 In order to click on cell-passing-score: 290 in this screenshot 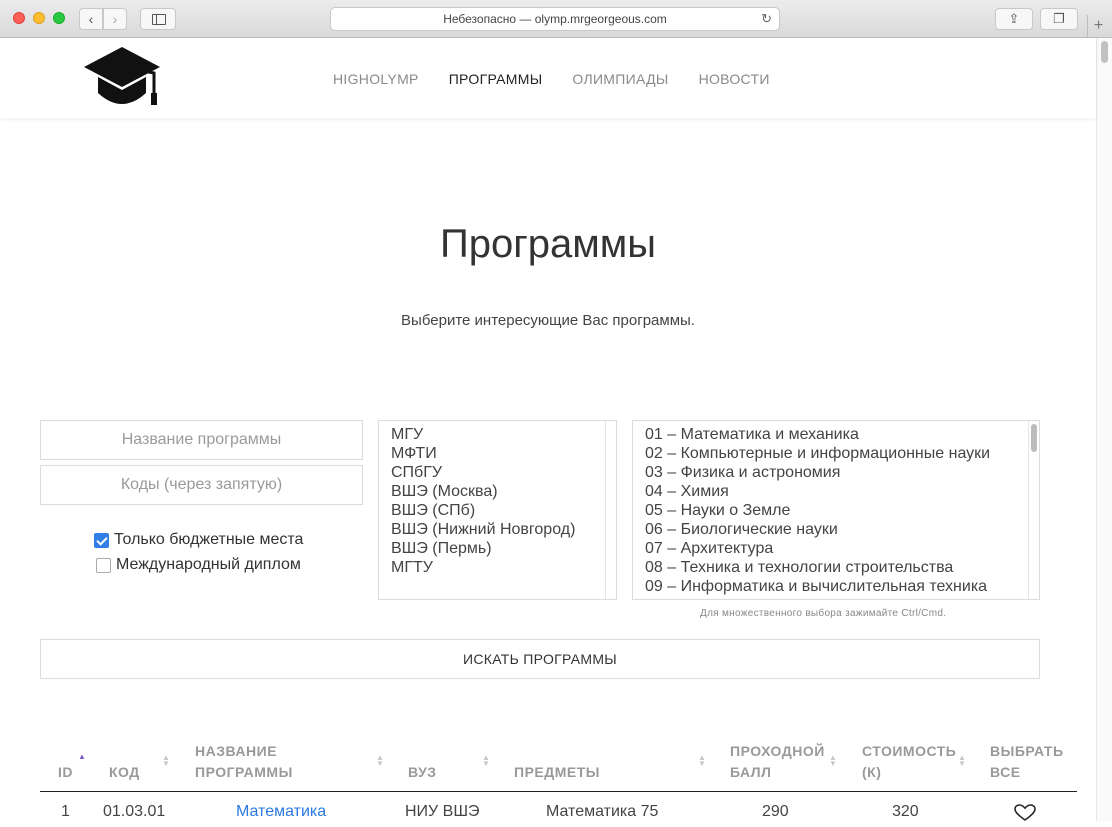, I will do `click(775, 811)`.